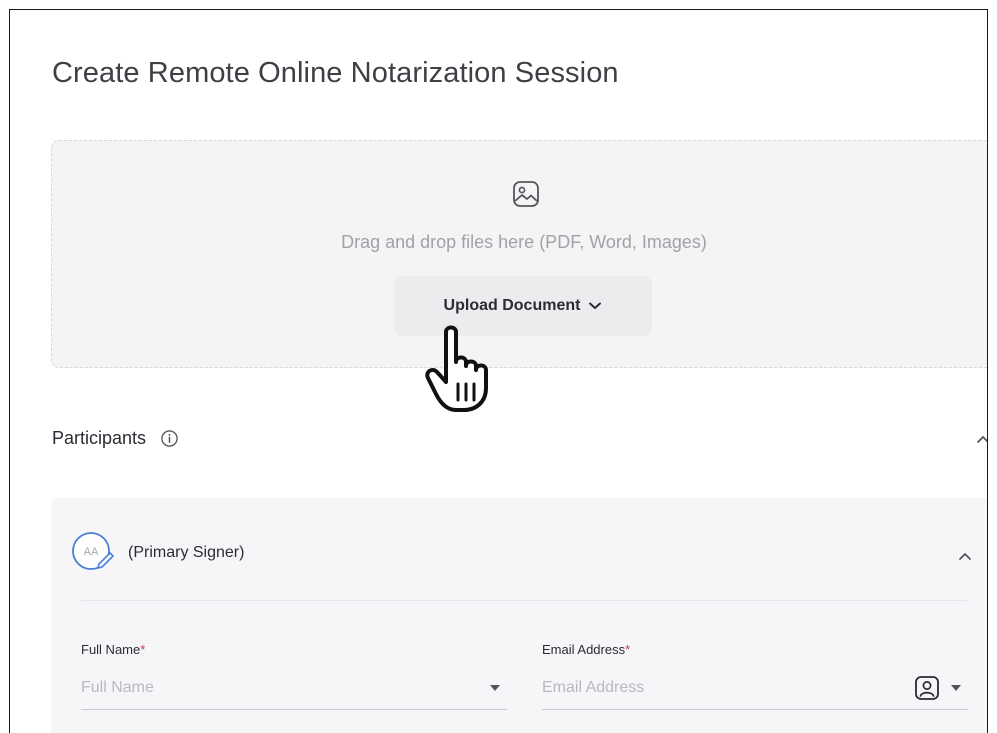 This screenshot has width=997, height=733. I want to click on participants-title: Participants, so click(99, 438).